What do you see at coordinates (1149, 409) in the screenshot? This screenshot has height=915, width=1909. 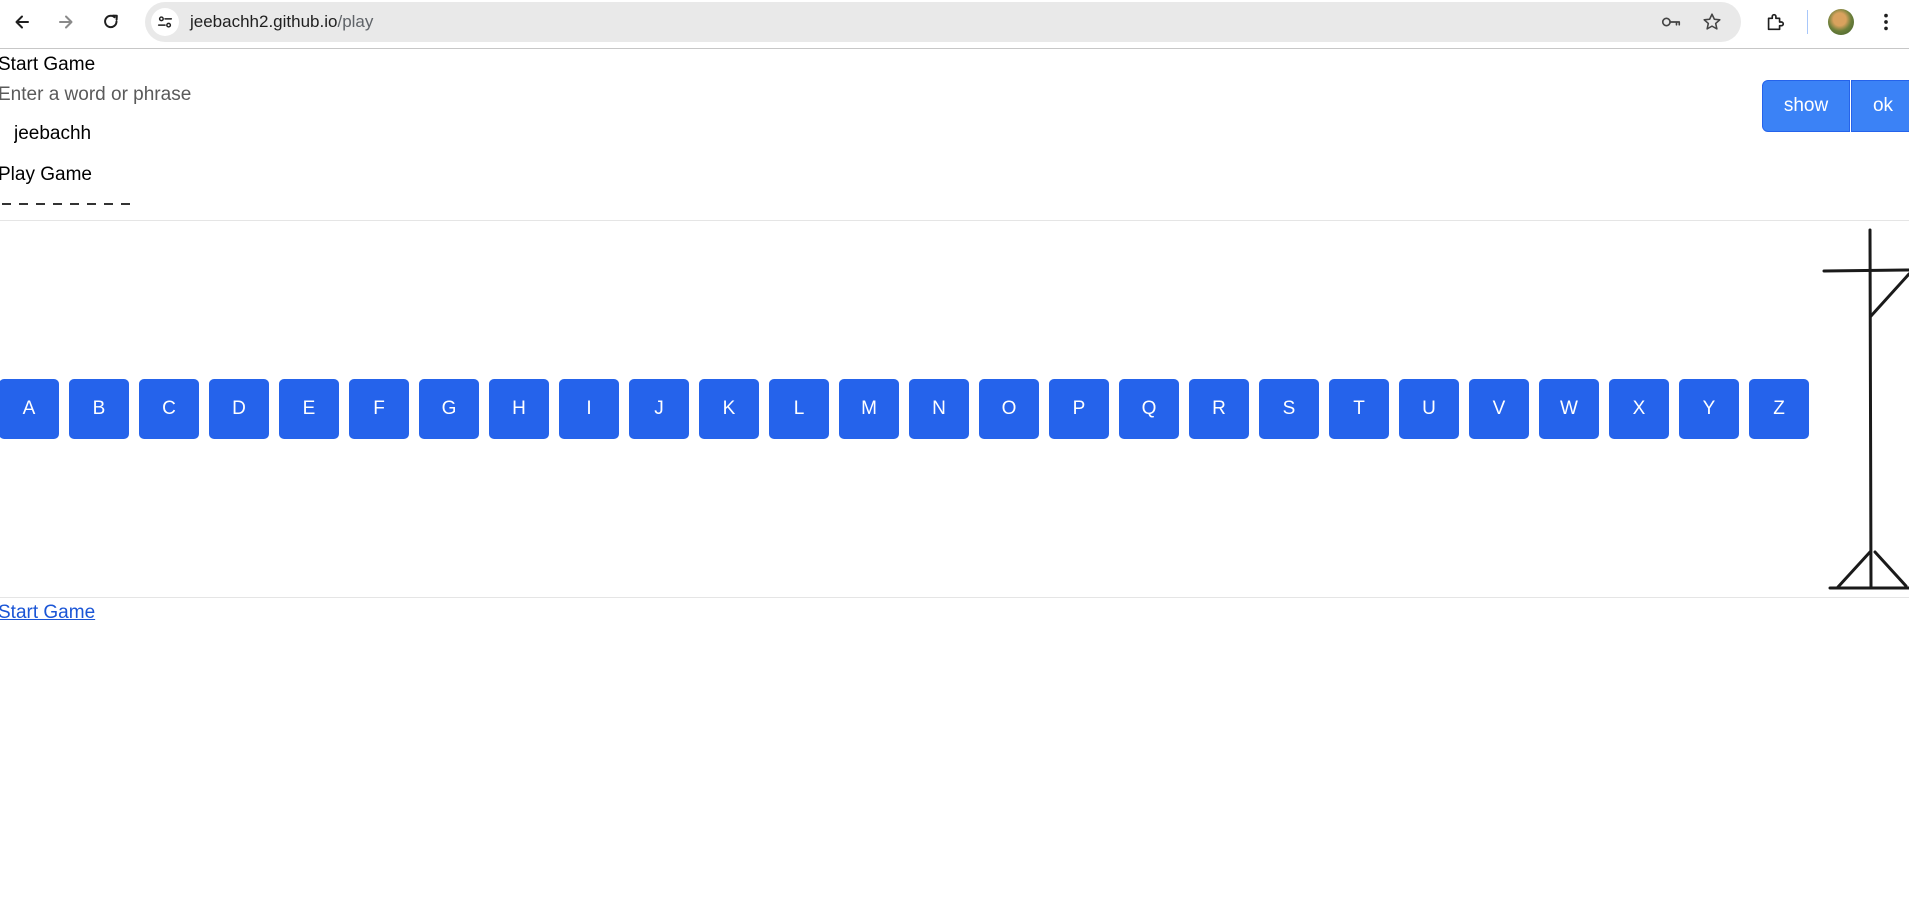 I see `letter-button-q: Q` at bounding box center [1149, 409].